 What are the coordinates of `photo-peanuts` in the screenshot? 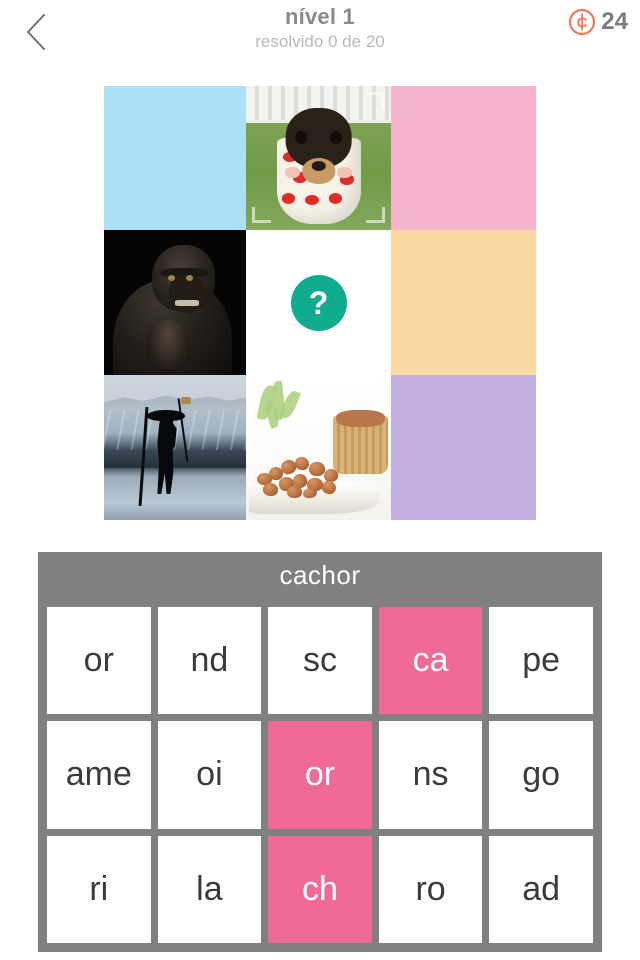 It's located at (318, 447).